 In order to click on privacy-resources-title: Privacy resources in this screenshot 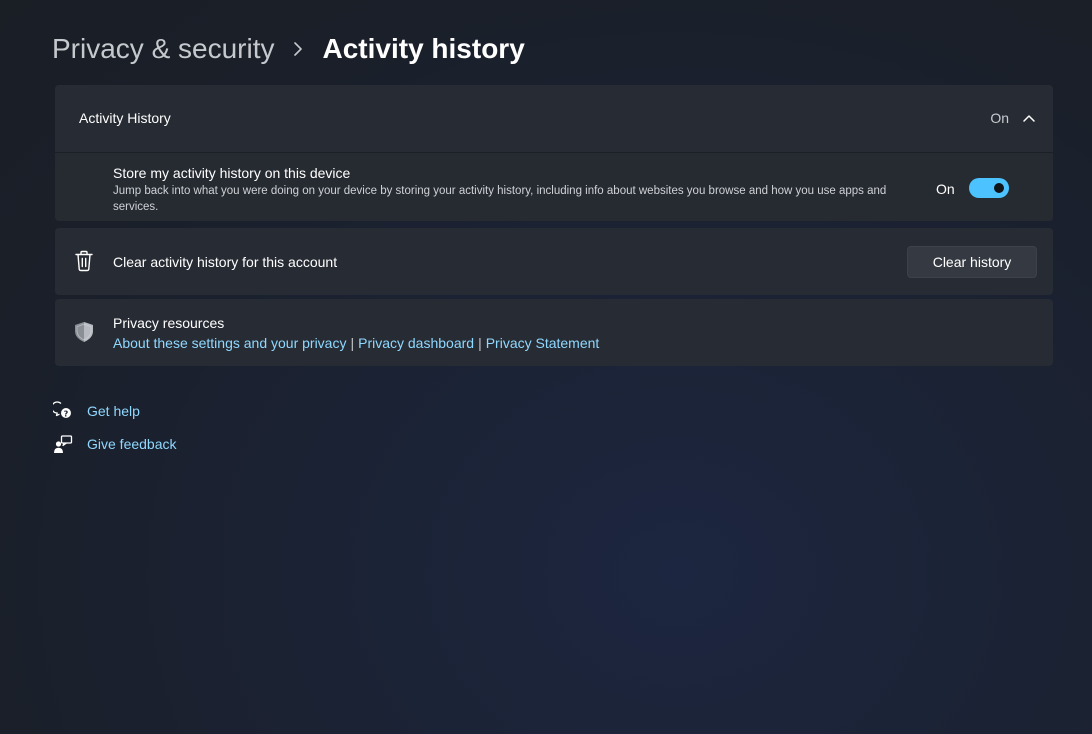, I will do `click(169, 323)`.